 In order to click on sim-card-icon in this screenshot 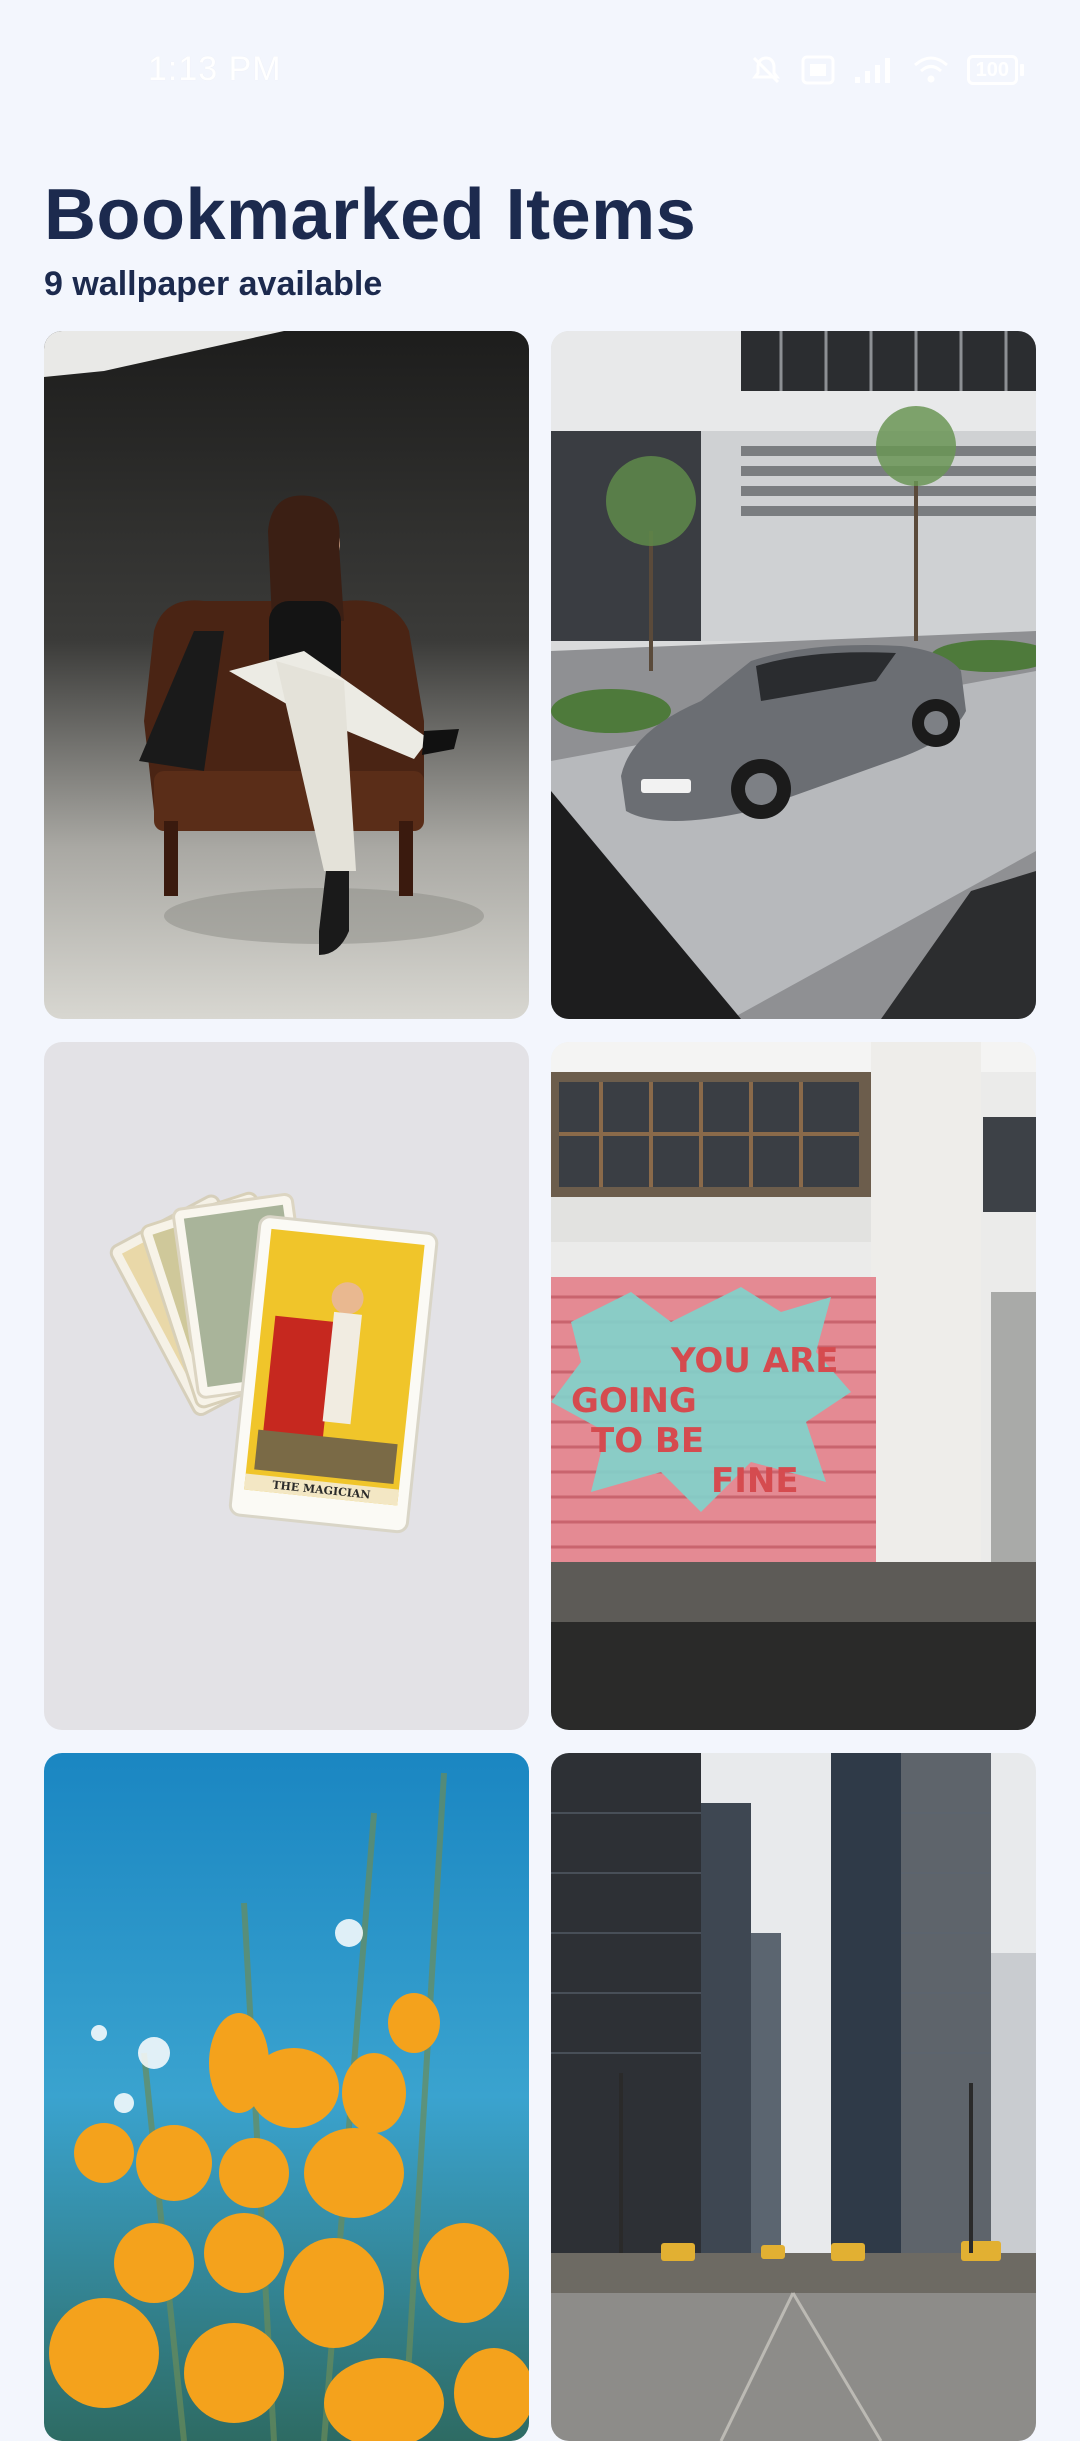, I will do `click(818, 70)`.